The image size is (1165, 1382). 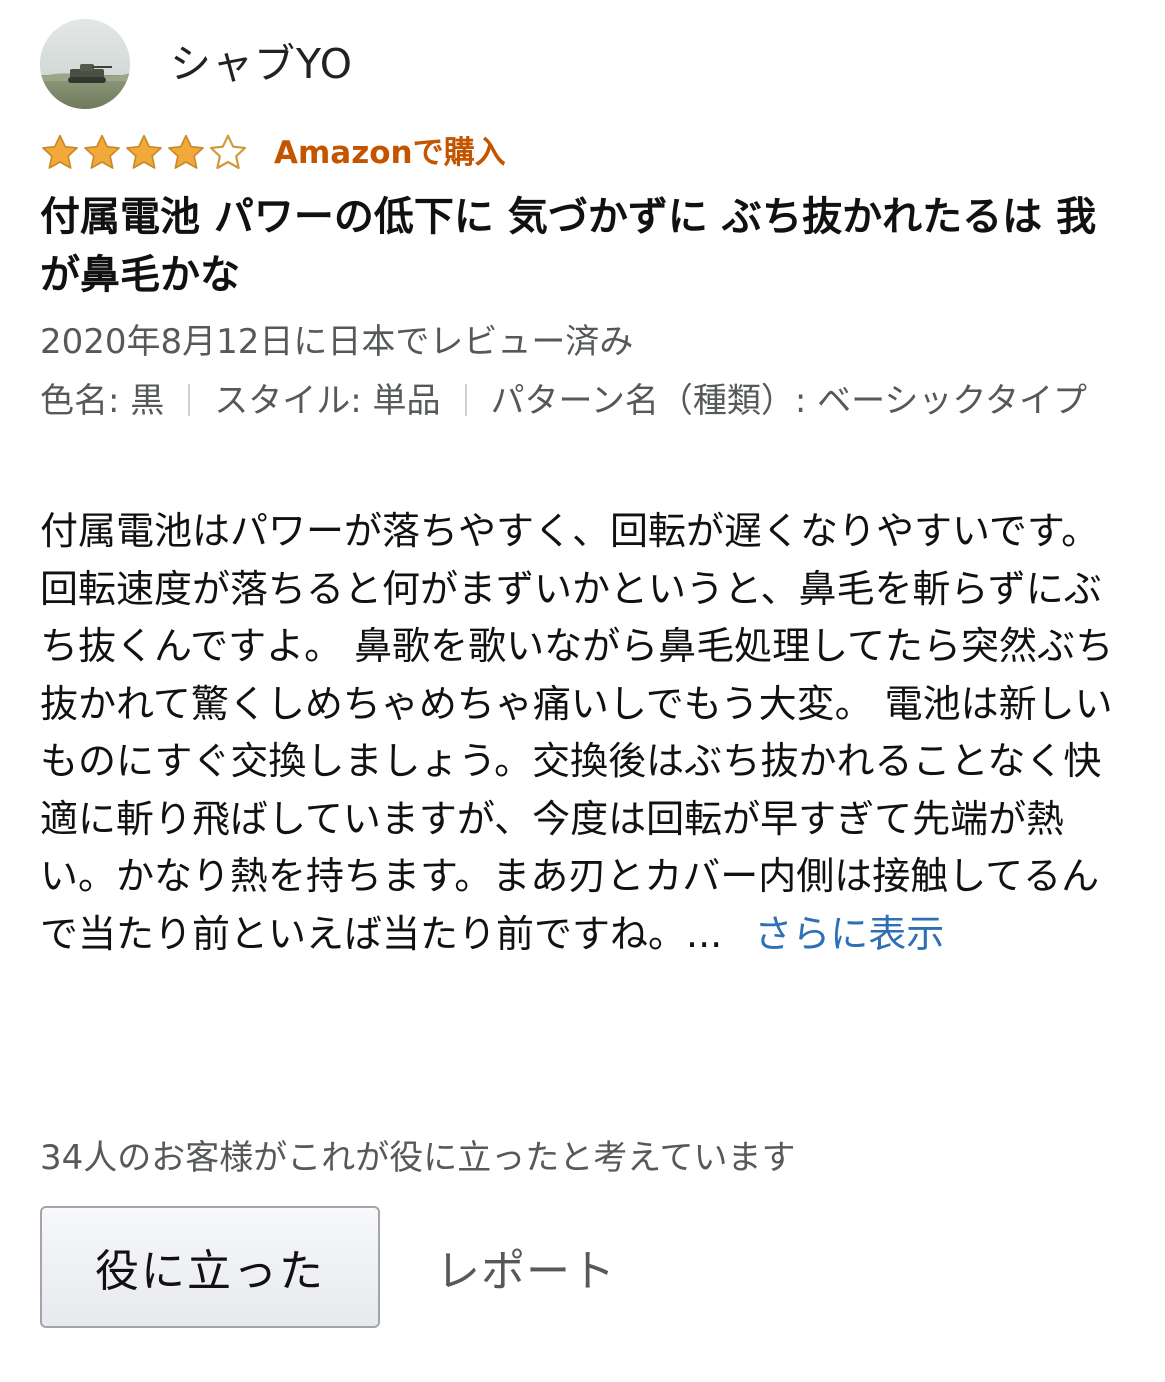 I want to click on variation-style: スタイル: 単品, so click(x=327, y=401).